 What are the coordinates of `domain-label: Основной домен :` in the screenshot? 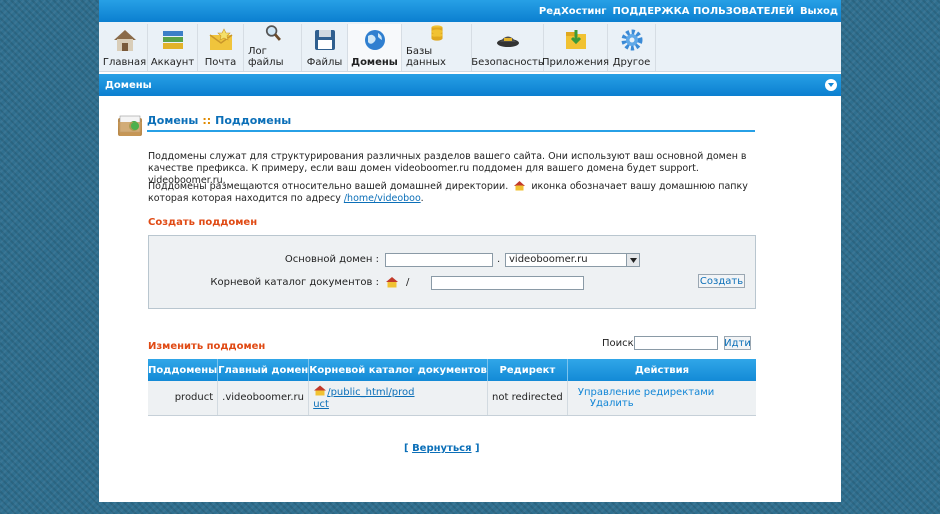 It's located at (331, 259).